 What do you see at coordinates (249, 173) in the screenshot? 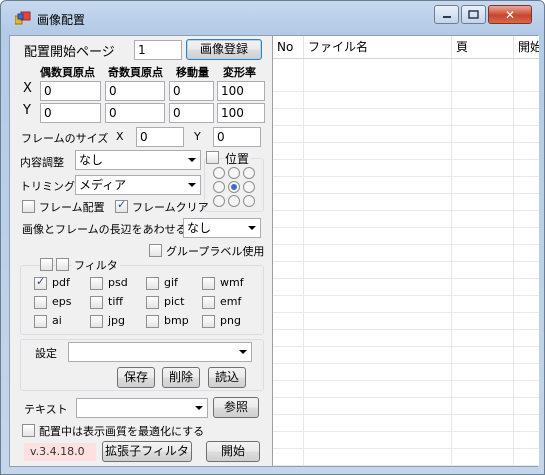
I see `position-top-right-radio` at bounding box center [249, 173].